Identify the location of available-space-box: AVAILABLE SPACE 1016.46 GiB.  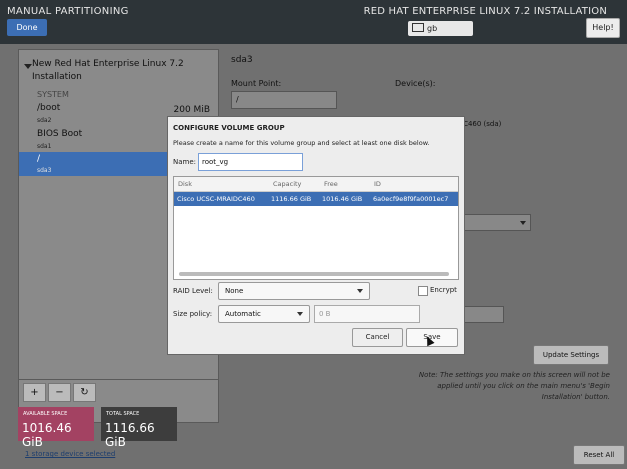
(56, 428).